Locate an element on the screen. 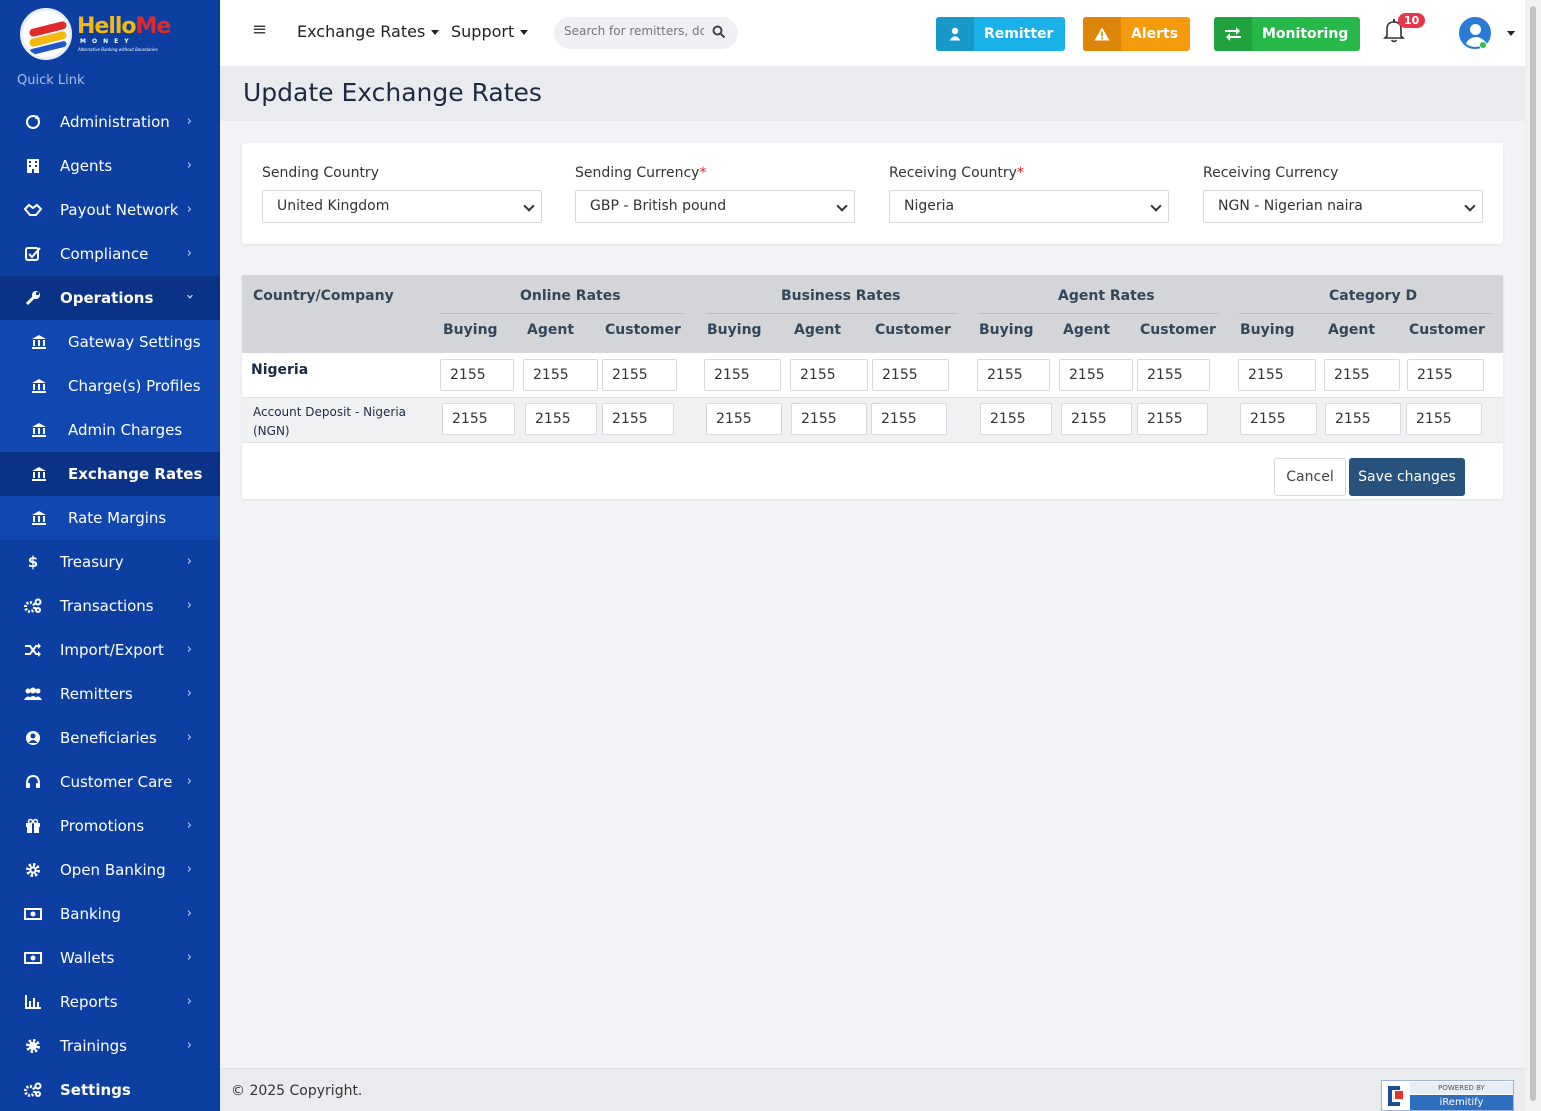 The image size is (1541, 1111). sidebar-item-open-banking: Open Banking › is located at coordinates (110, 870).